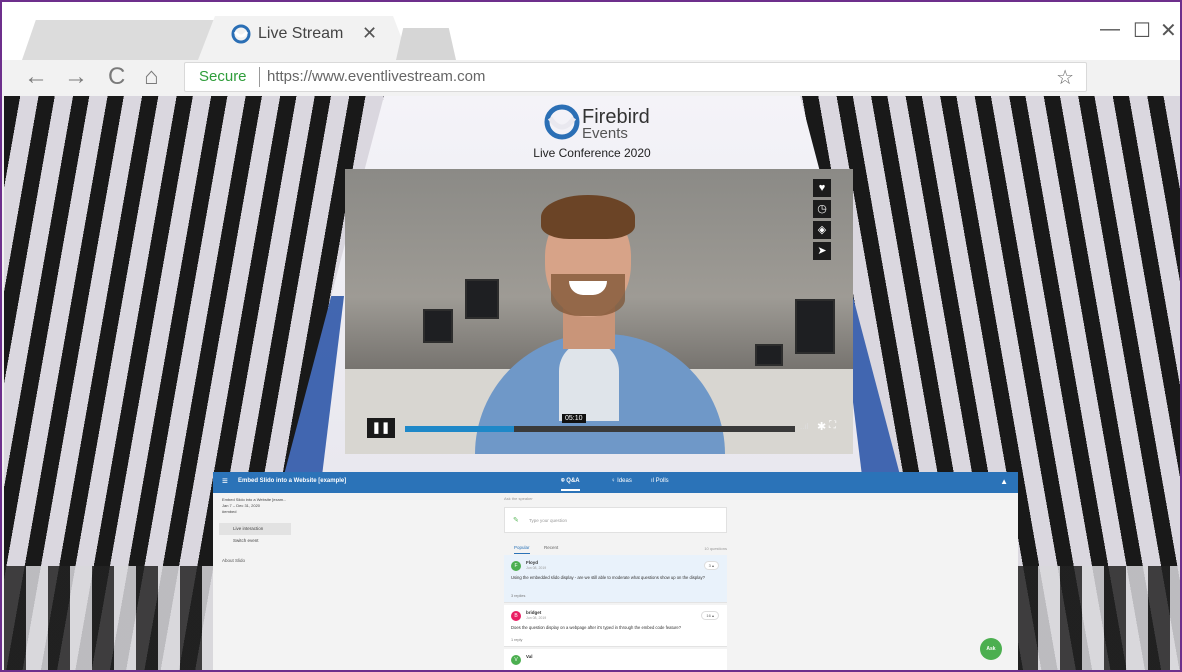 The height and width of the screenshot is (672, 1182). I want to click on layers-icon: ◈, so click(822, 230).